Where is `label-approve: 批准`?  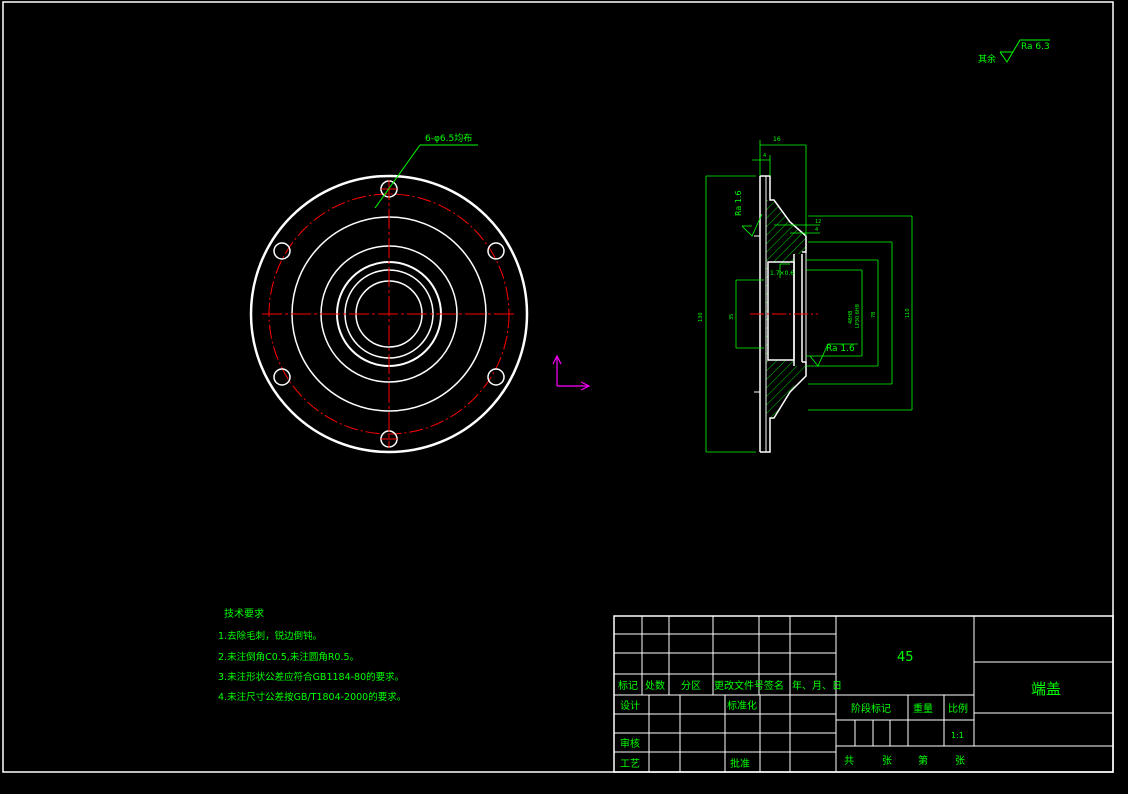 label-approve: 批准 is located at coordinates (740, 763).